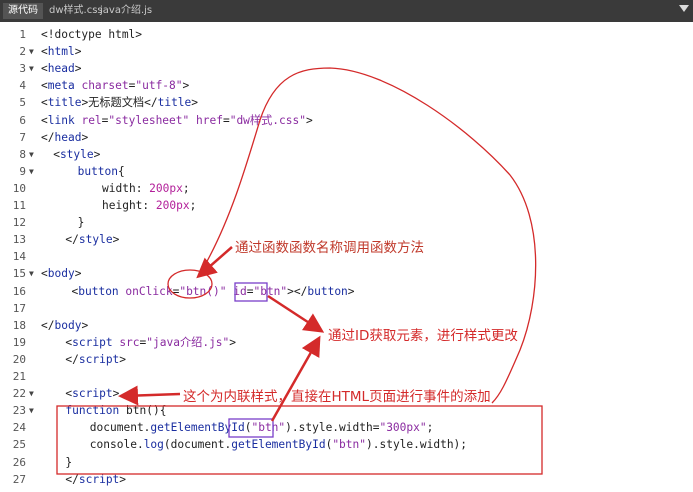 The height and width of the screenshot is (492, 693). What do you see at coordinates (346, 51) in the screenshot?
I see `code-line: 2 ▼ <html>` at bounding box center [346, 51].